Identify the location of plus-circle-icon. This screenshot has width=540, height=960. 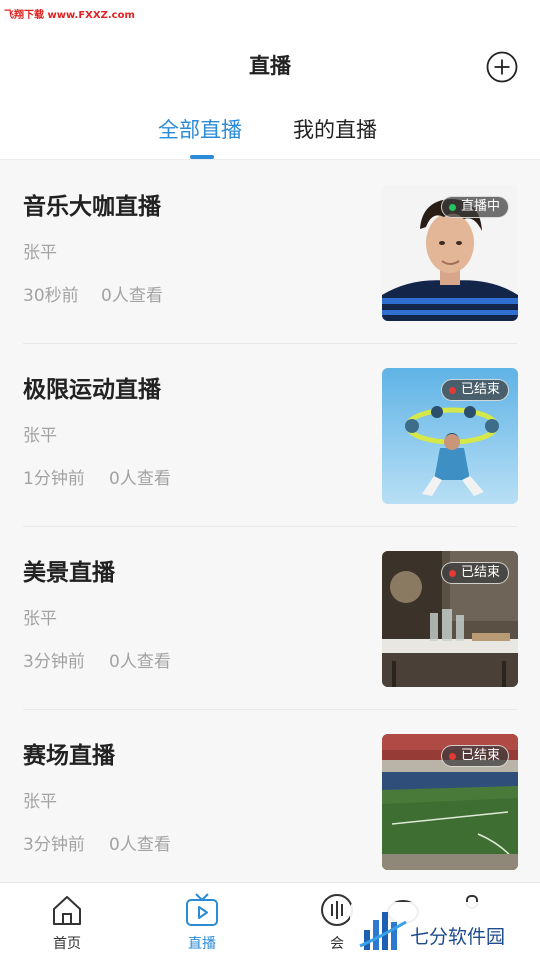
(502, 67).